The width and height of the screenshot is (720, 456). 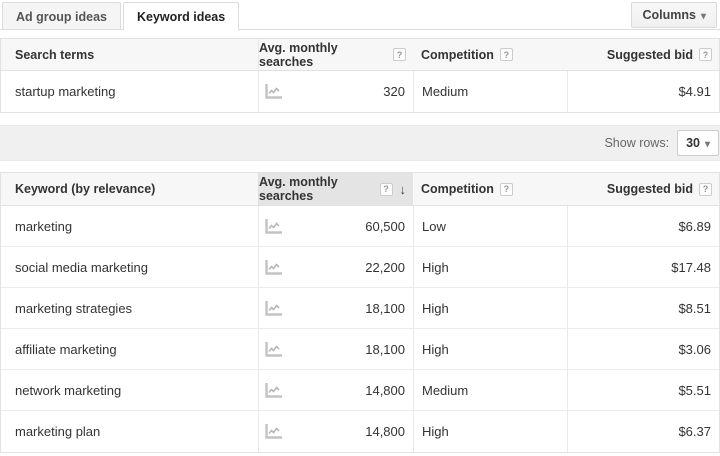 I want to click on bid-cell: $8.51, so click(x=643, y=308).